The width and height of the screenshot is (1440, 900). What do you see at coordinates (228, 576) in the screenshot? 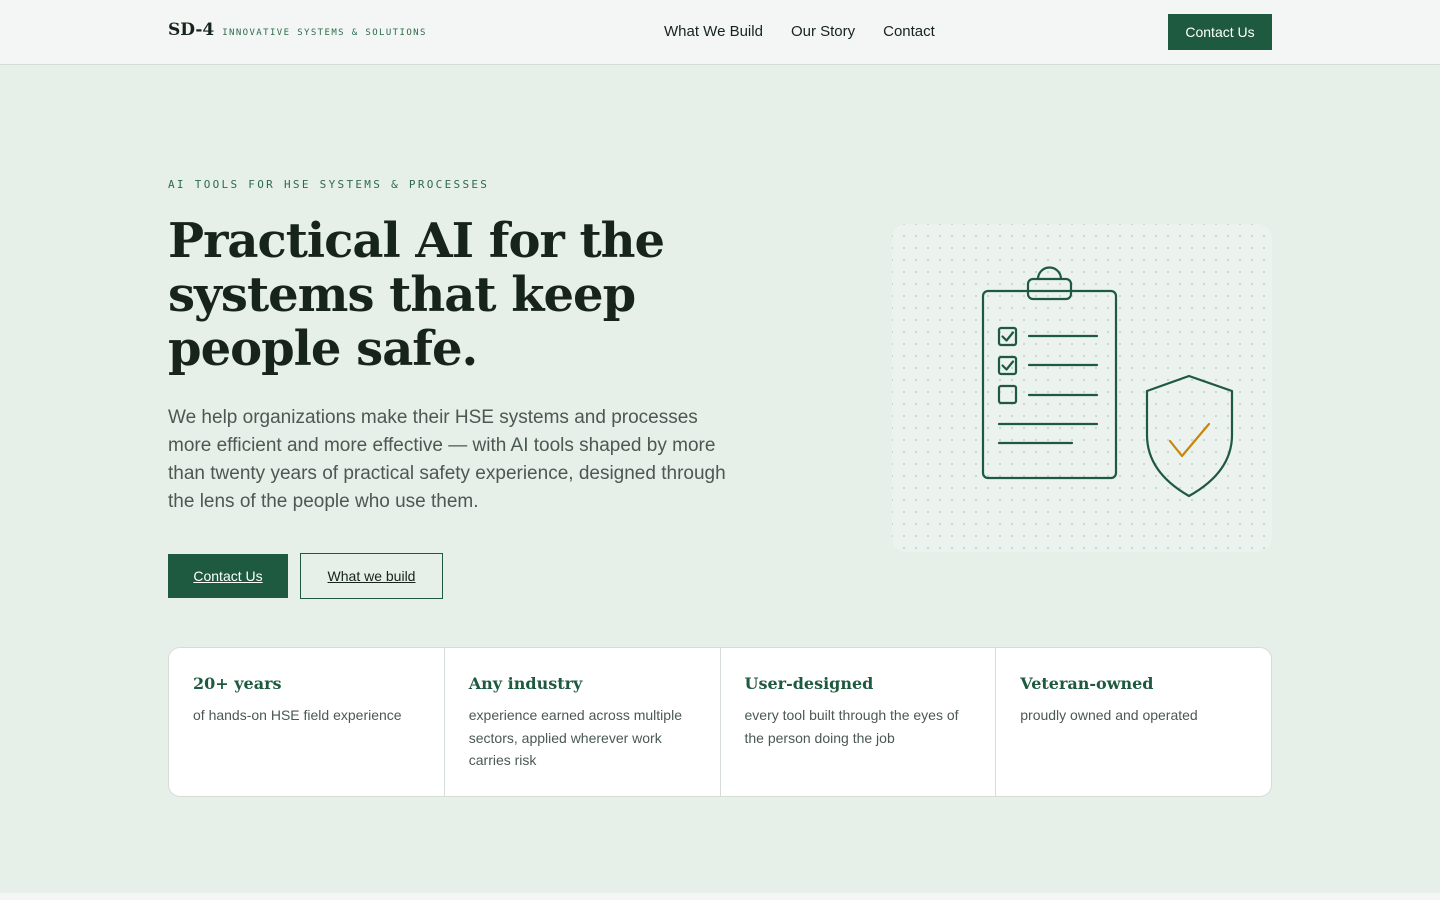
I see `hero-contact-us-button: Contact Us` at bounding box center [228, 576].